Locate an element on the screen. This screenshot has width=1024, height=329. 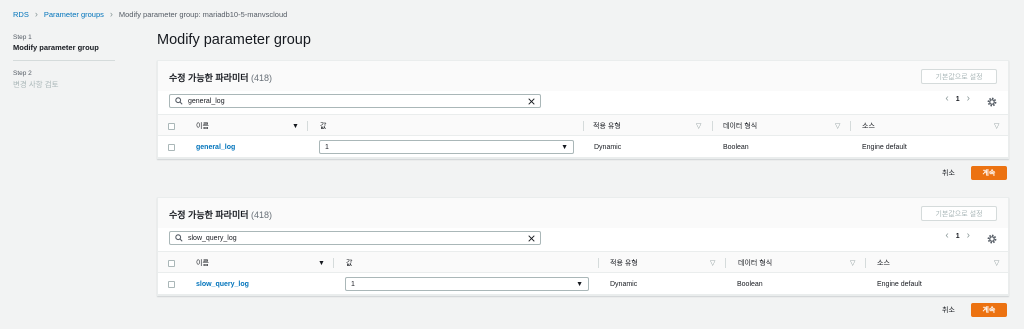
page-title: Modify parameter group is located at coordinates (234, 40).